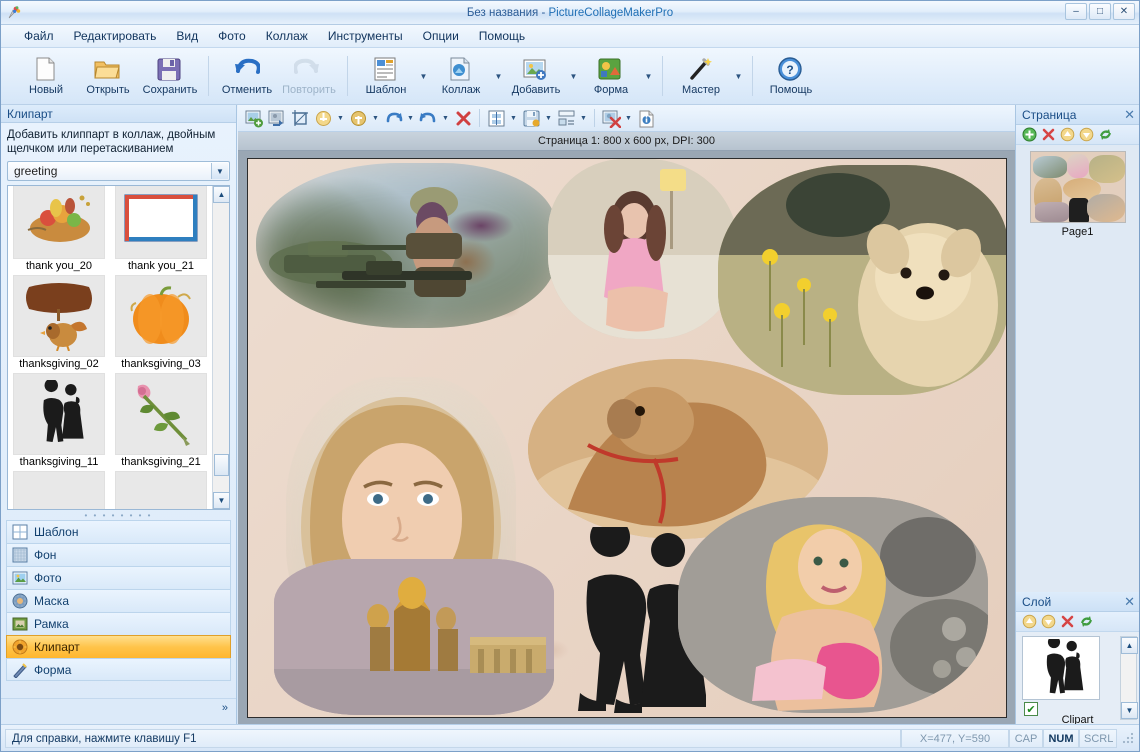 The height and width of the screenshot is (752, 1140). What do you see at coordinates (611, 118) in the screenshot?
I see `remove-background-icon` at bounding box center [611, 118].